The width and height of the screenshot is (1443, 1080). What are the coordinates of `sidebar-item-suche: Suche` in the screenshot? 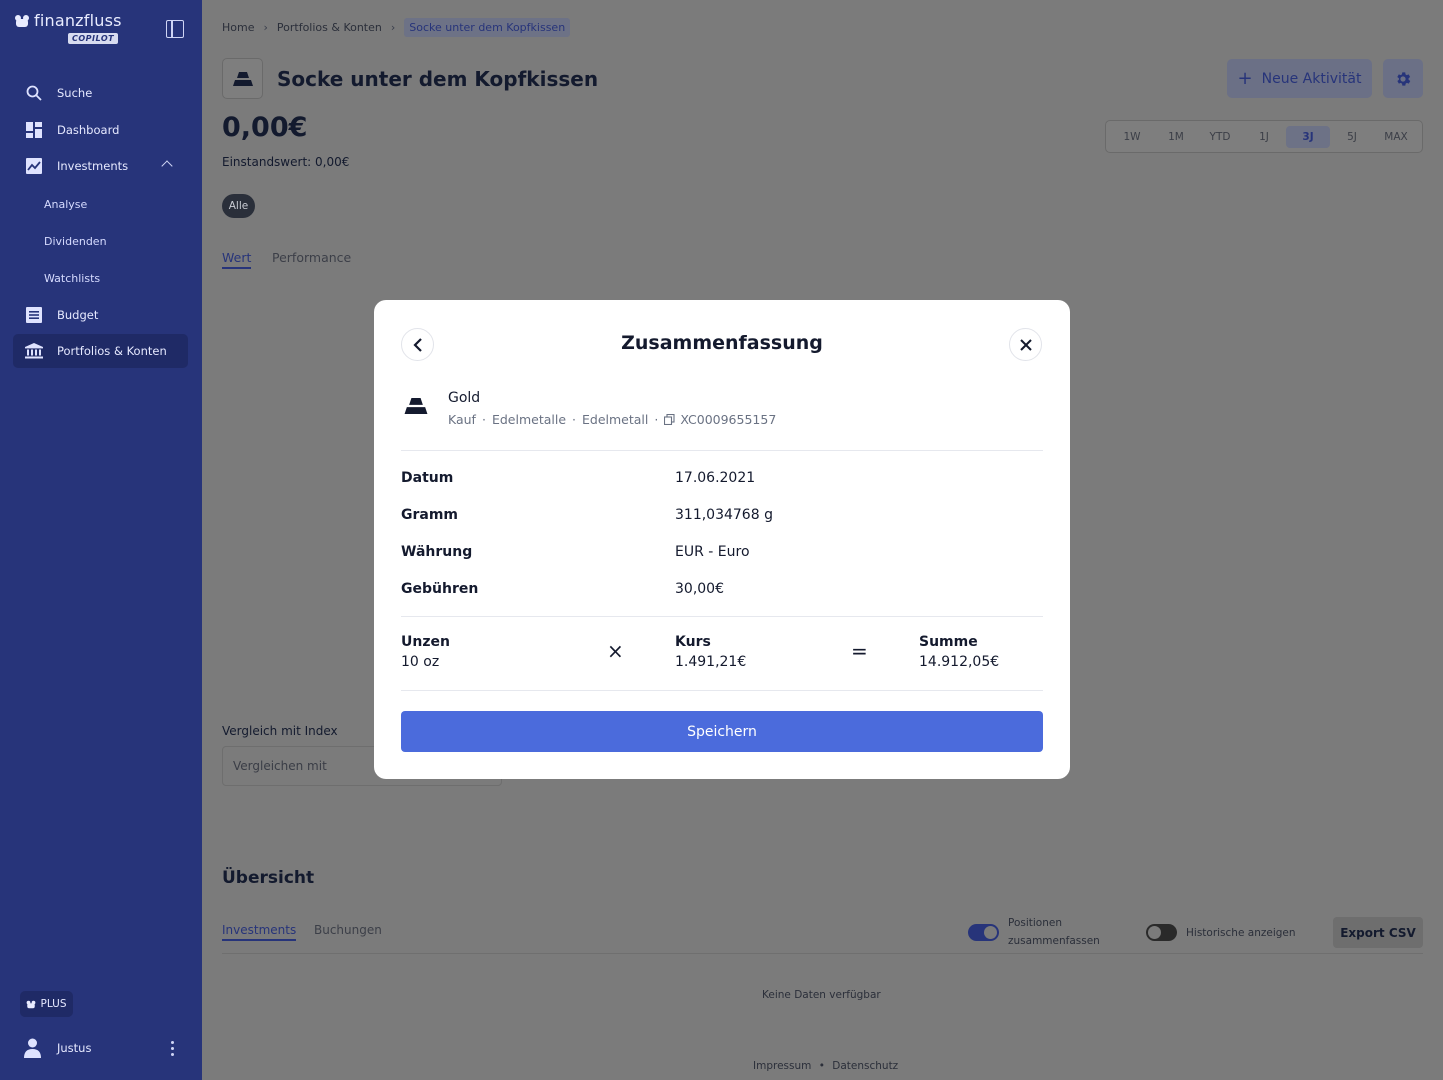 It's located at (100, 93).